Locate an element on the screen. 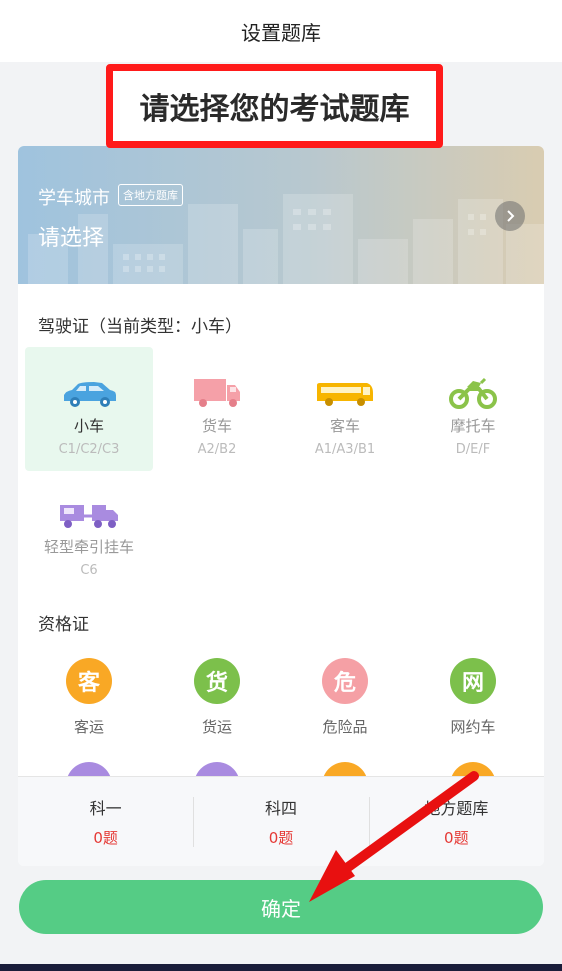 This screenshot has height=971, width=562. stat-subject-four: 科四 0题 is located at coordinates (280, 821).